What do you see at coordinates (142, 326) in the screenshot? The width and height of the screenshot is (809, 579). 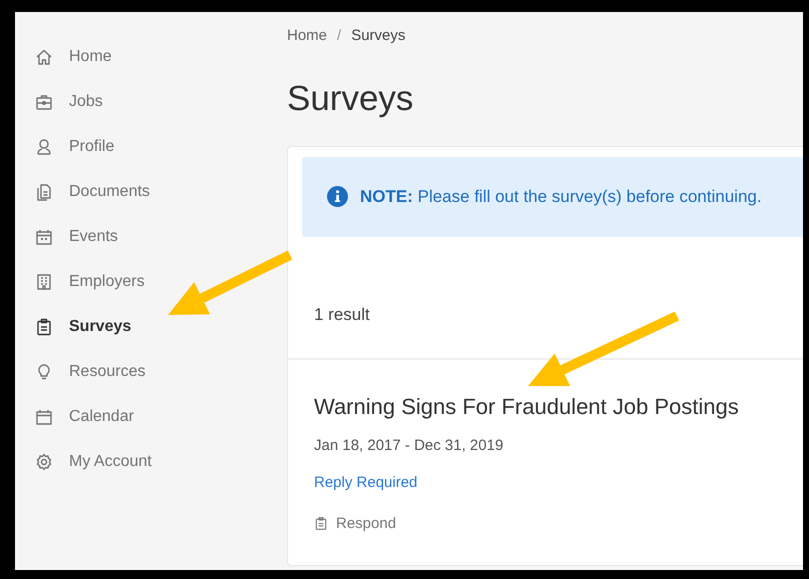 I see `sidebar-item: Surveys` at bounding box center [142, 326].